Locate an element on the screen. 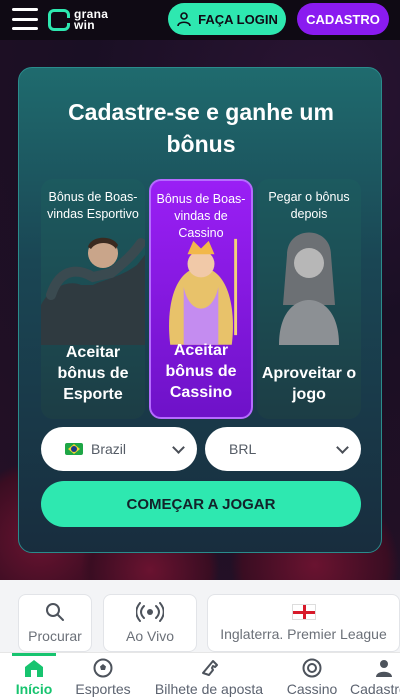 The height and width of the screenshot is (700, 400). bonus-card-later-bottom: Aproveitar o jogo is located at coordinates (309, 384).